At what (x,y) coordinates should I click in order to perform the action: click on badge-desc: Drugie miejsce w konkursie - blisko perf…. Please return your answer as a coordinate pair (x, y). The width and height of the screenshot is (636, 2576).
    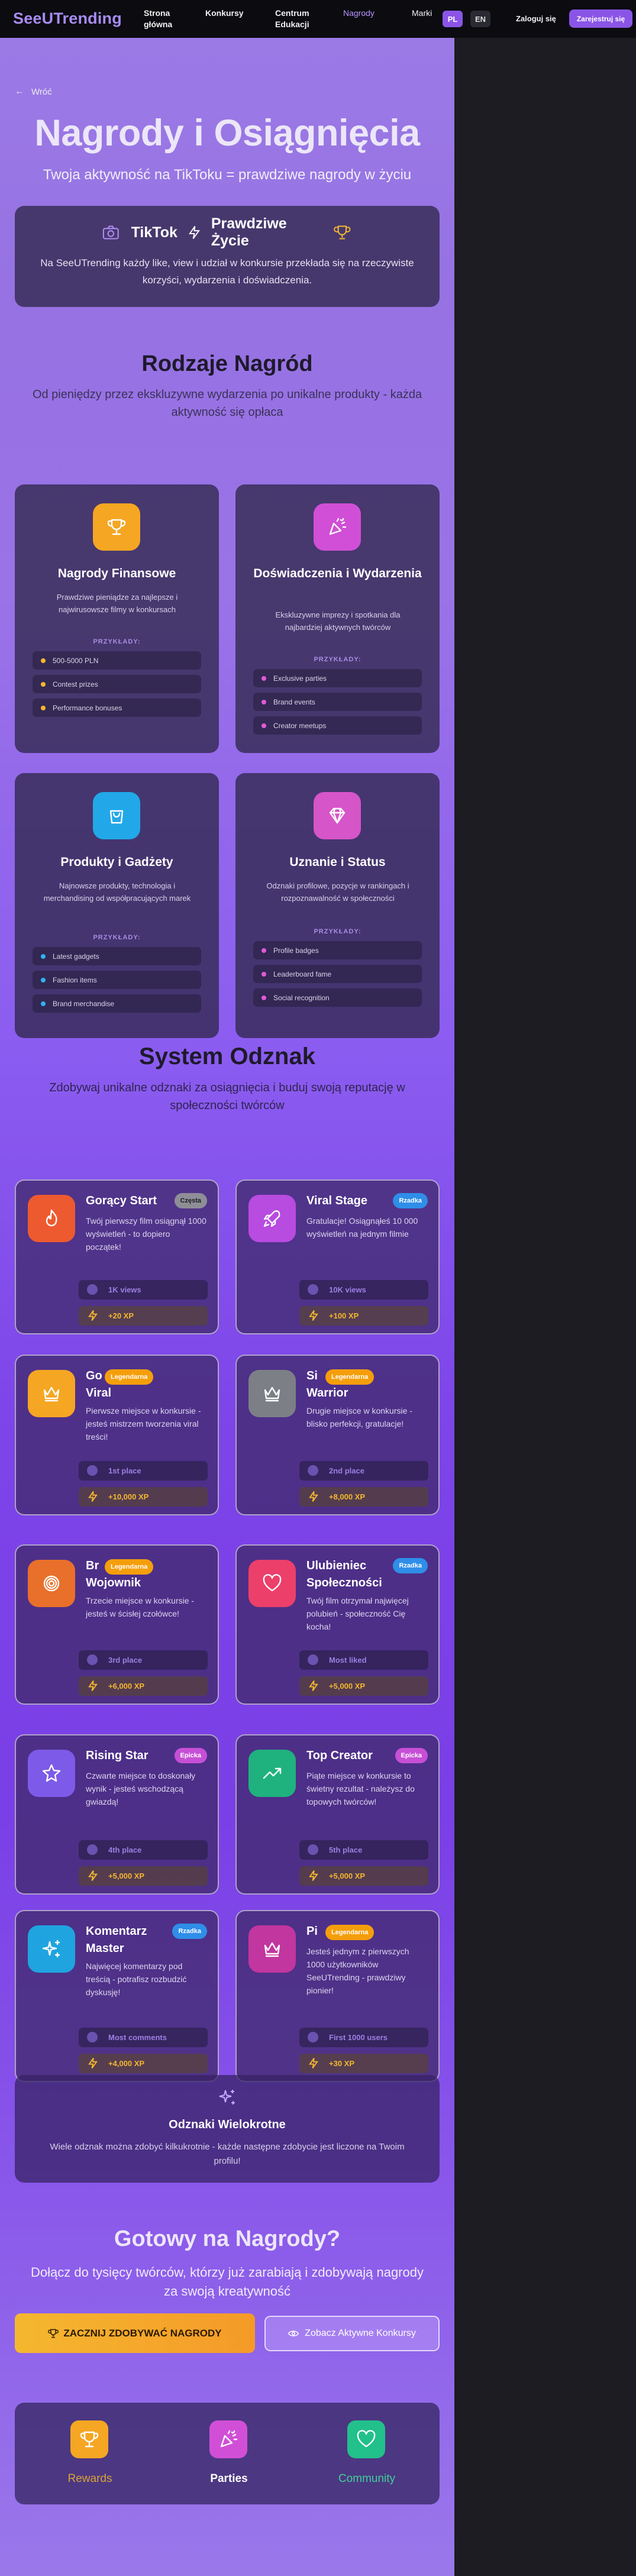
    Looking at the image, I should click on (359, 1417).